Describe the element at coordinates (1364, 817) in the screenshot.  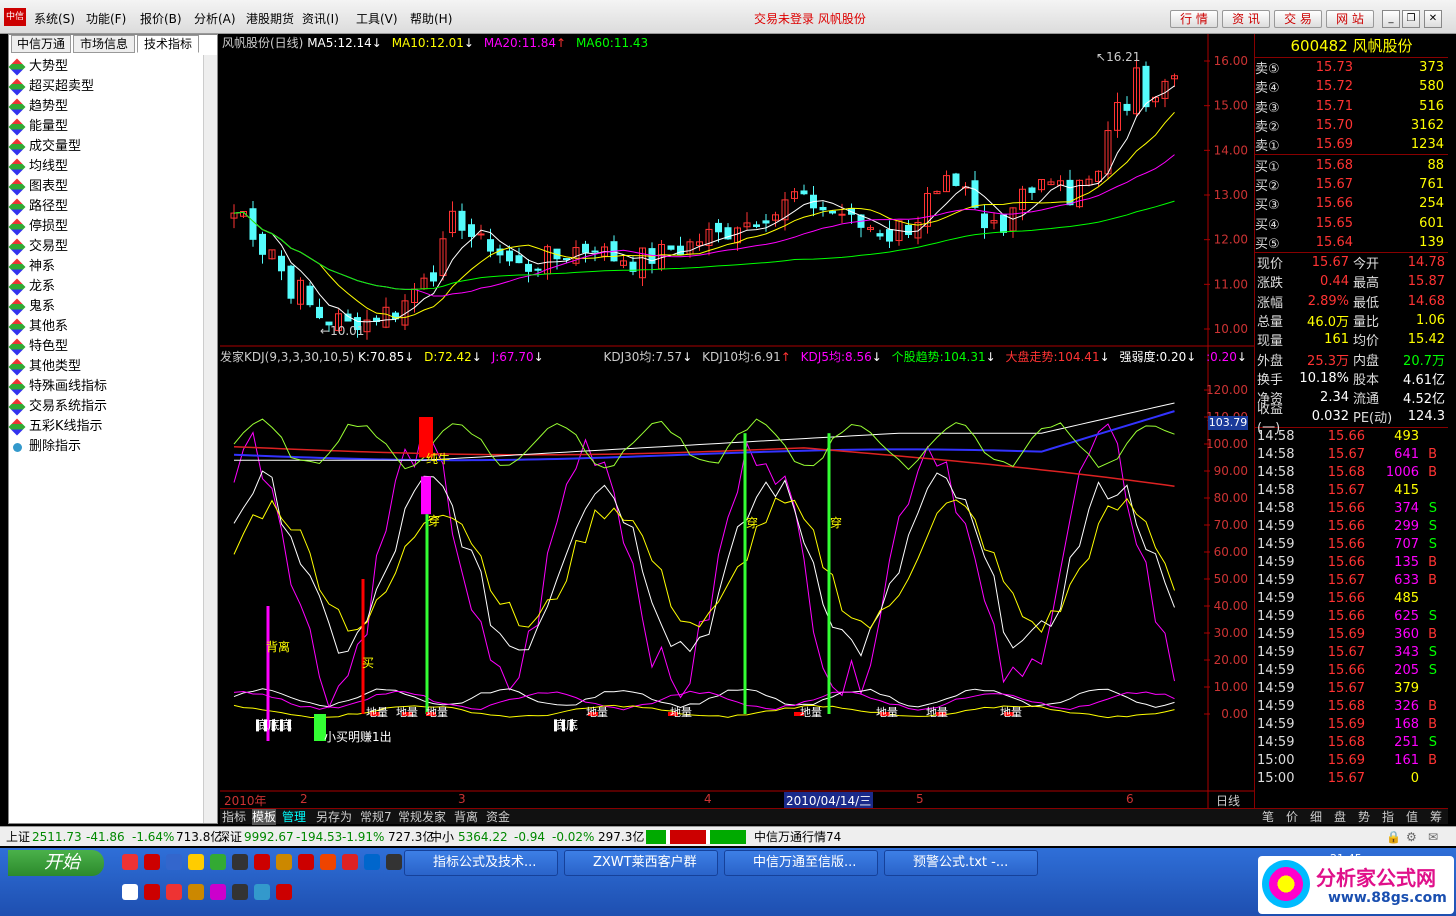
I see `quote-tab: 势` at that location.